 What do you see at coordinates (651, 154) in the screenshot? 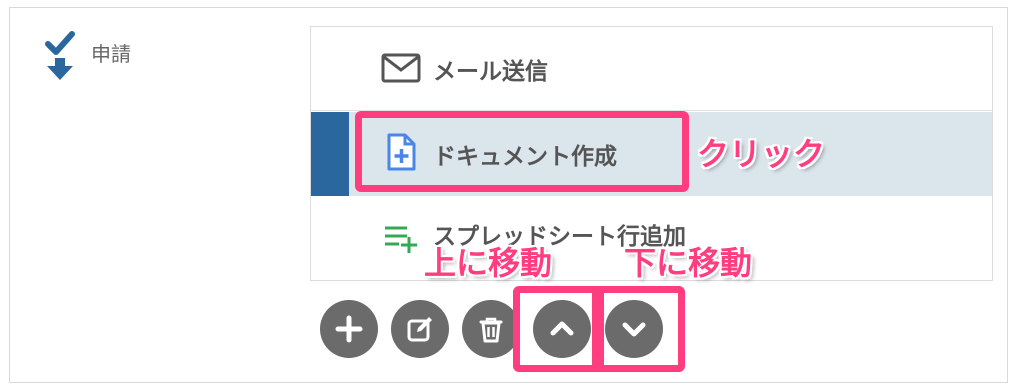
I see `list-item-create-document: ドキュメント作成` at bounding box center [651, 154].